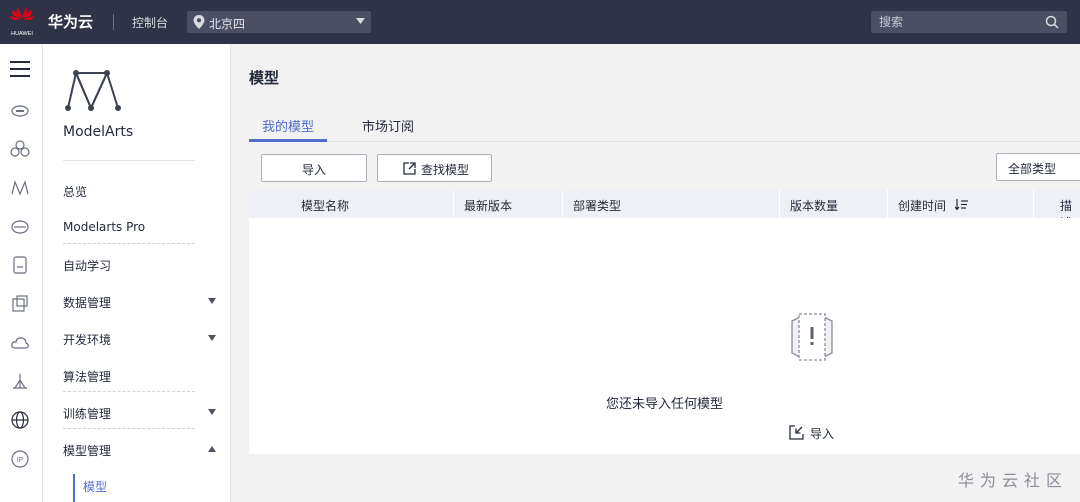  I want to click on nav-item-algorithm-management: 算法管理, so click(143, 376).